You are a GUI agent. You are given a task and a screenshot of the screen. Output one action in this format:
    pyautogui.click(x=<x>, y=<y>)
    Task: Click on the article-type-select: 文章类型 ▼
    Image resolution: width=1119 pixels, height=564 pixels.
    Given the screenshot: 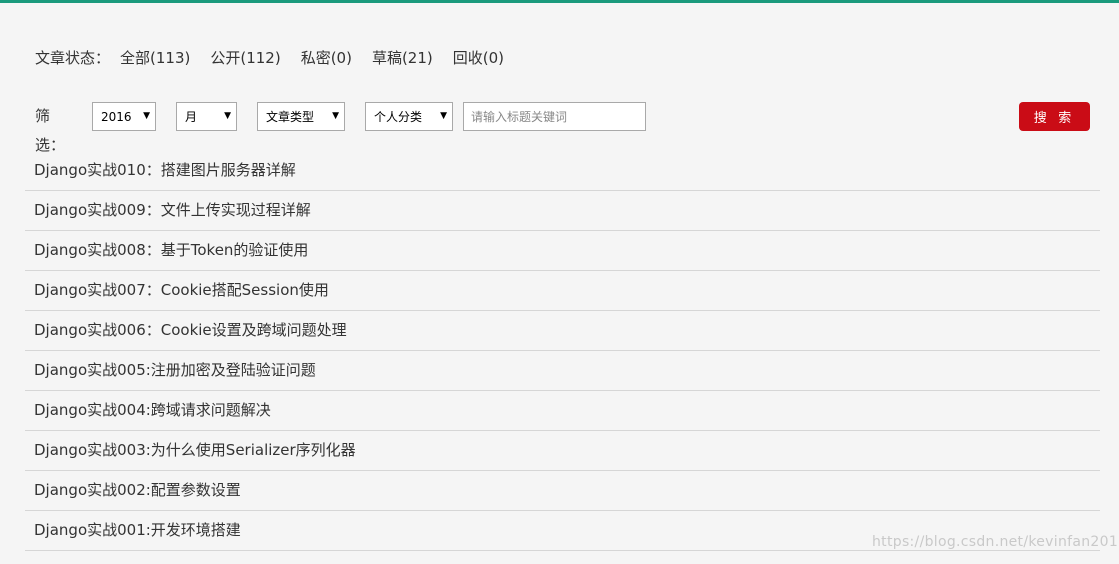 What is the action you would take?
    pyautogui.click(x=301, y=116)
    